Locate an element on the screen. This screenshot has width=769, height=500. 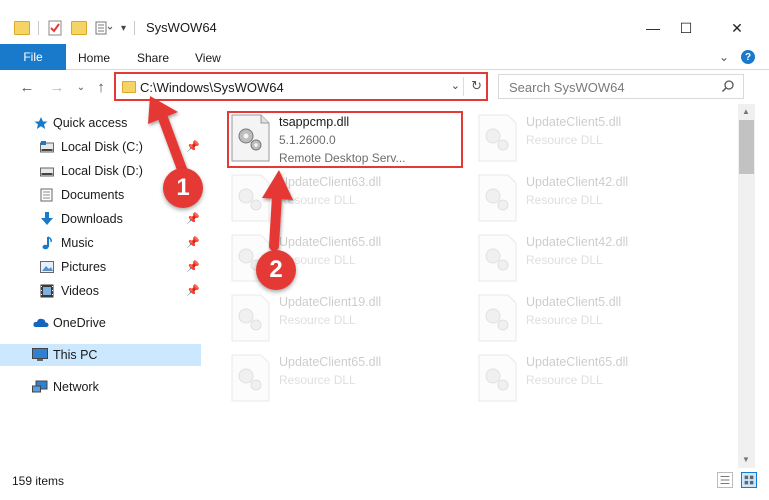
folder-icon is located at coordinates (129, 87).